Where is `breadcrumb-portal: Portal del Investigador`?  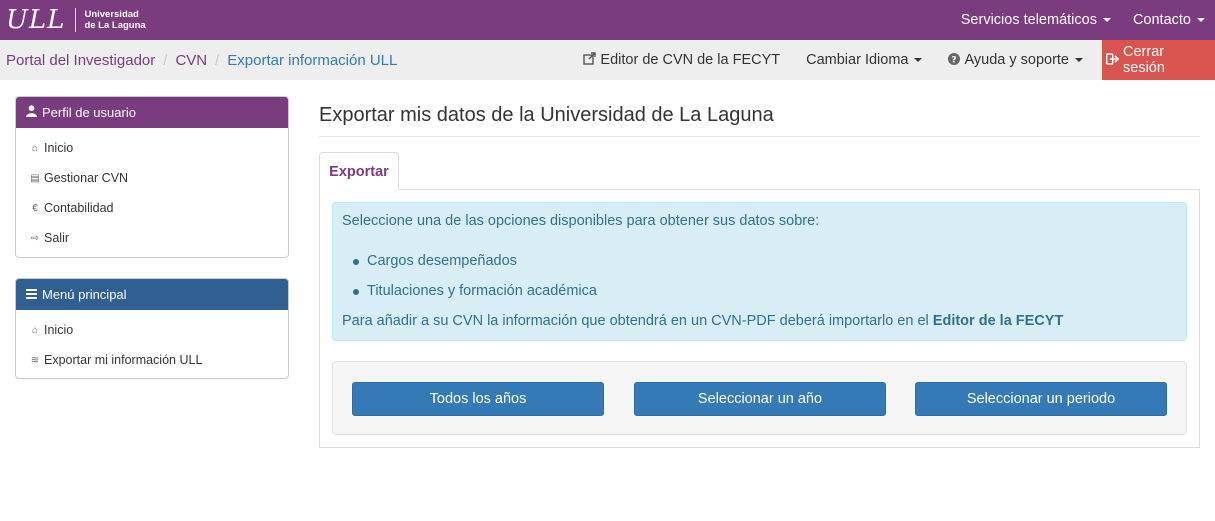 breadcrumb-portal: Portal del Investigador is located at coordinates (80, 60).